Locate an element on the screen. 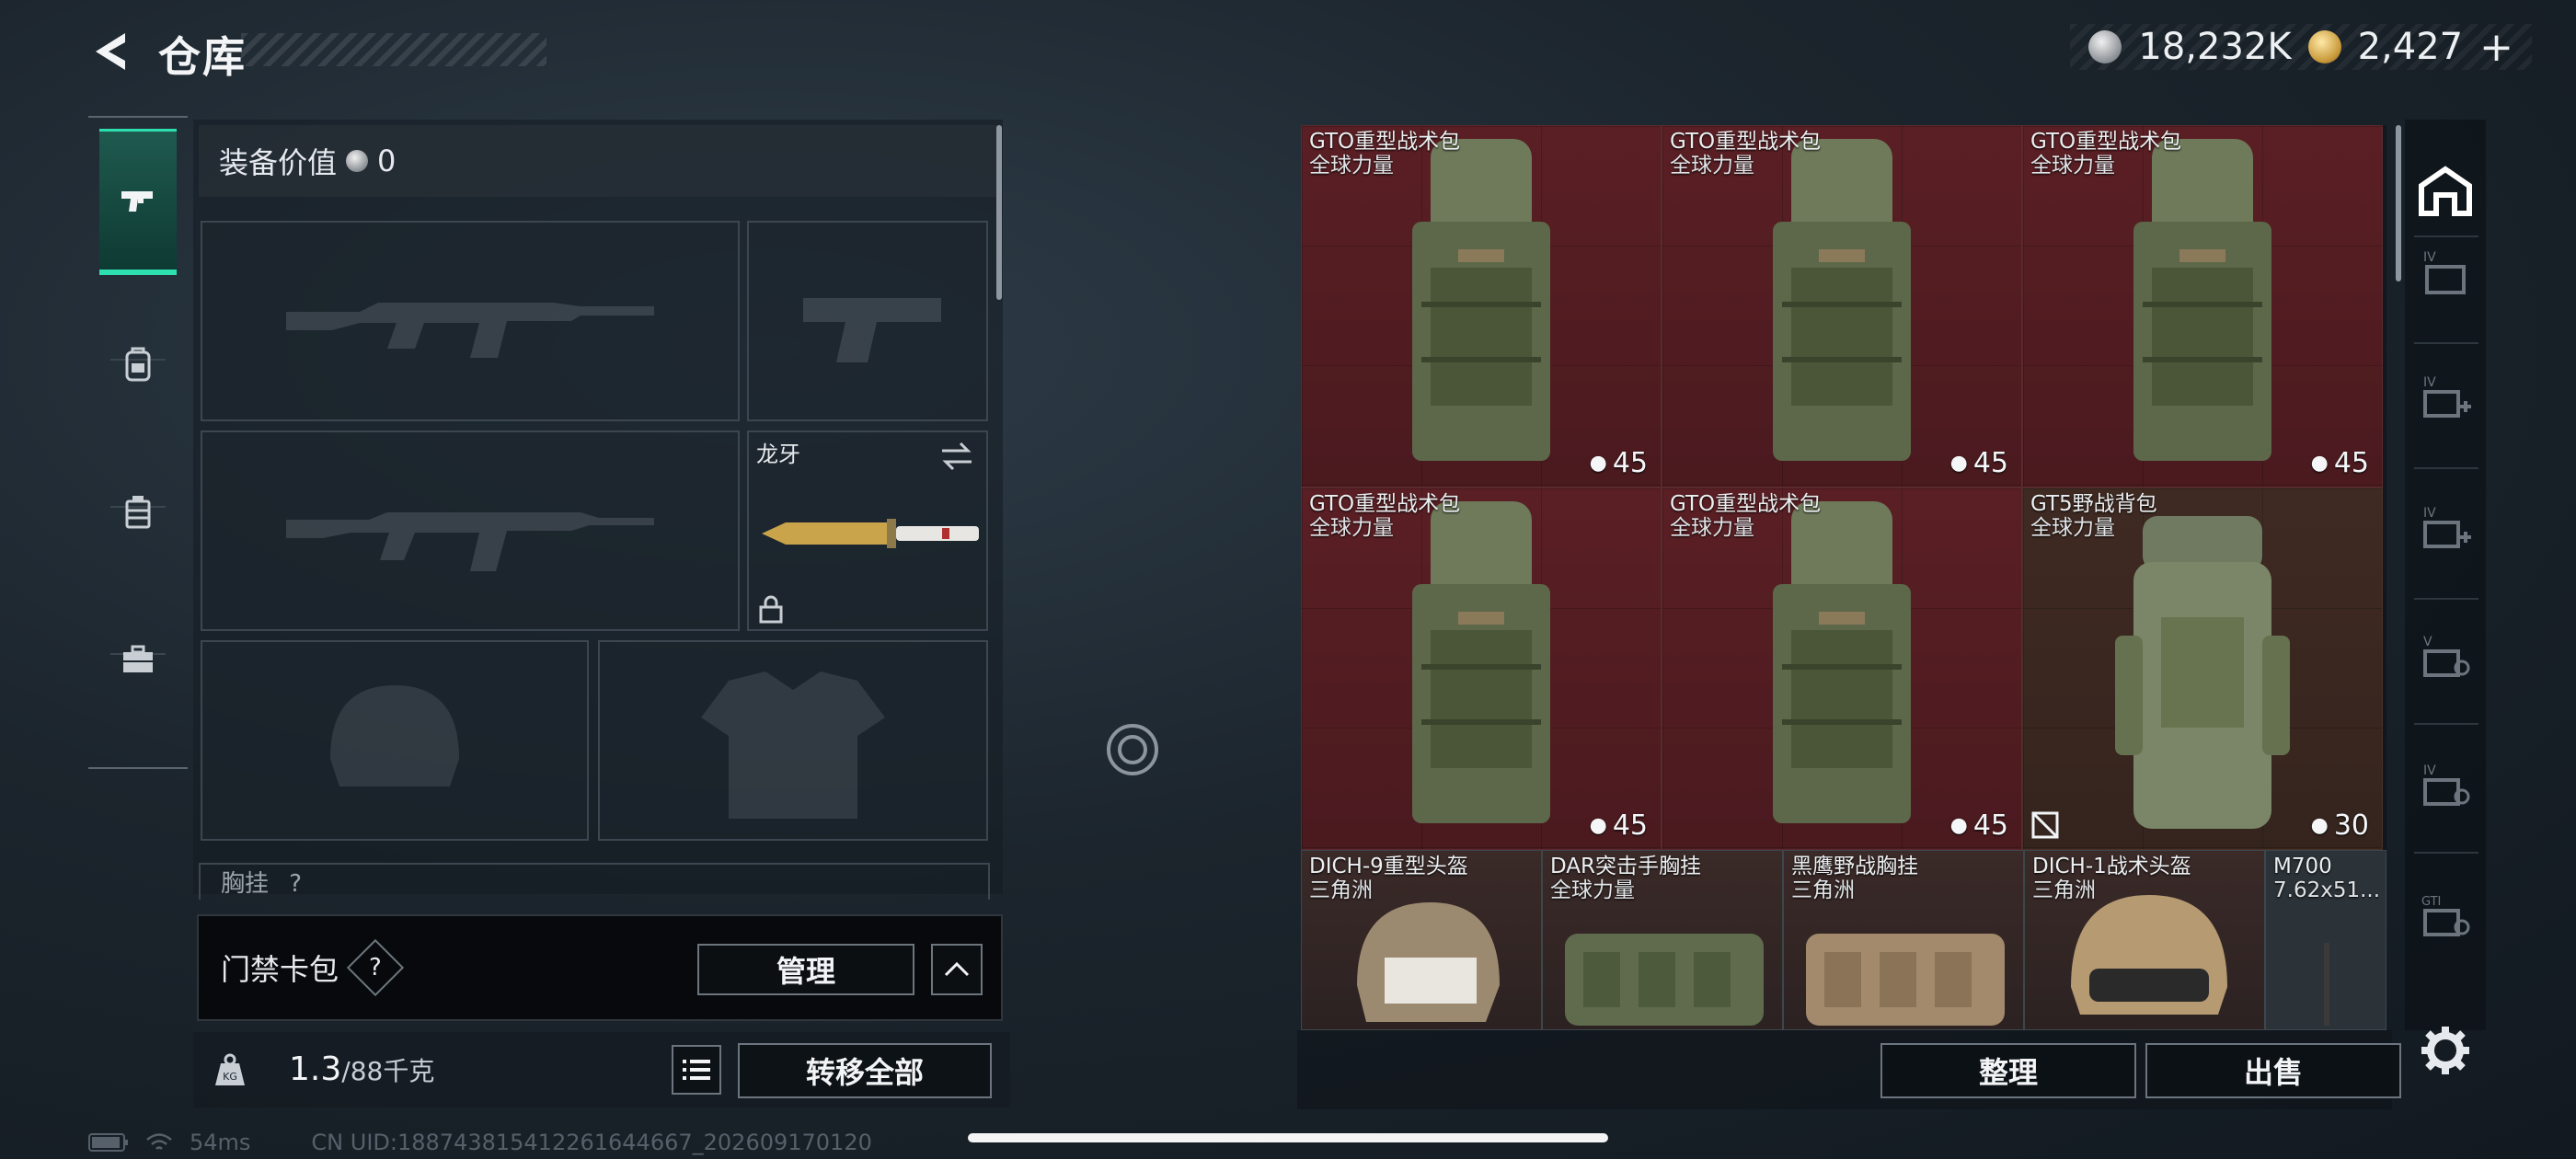 This screenshot has height=1159, width=2576. tab-storage-expansion-3: IV is located at coordinates (2445, 530).